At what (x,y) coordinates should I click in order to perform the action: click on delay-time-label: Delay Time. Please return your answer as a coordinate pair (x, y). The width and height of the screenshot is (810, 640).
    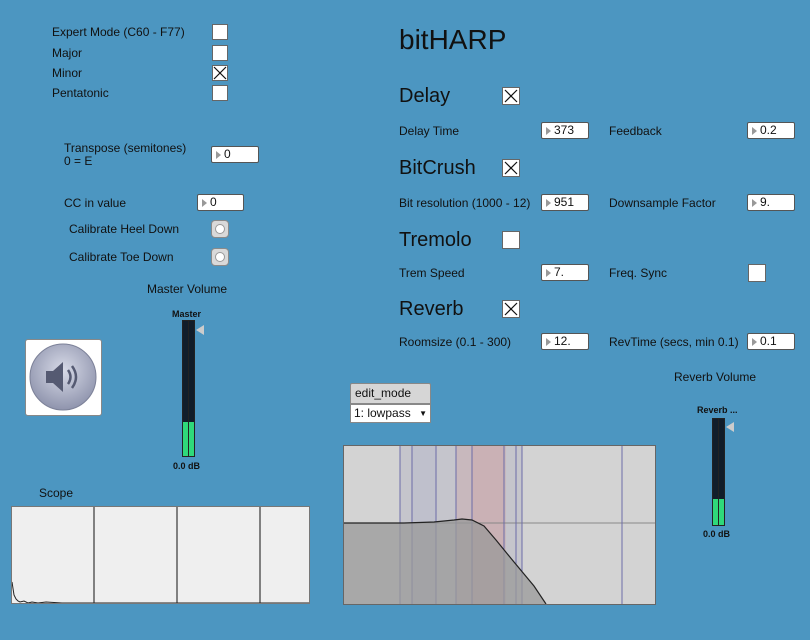
    Looking at the image, I should click on (429, 131).